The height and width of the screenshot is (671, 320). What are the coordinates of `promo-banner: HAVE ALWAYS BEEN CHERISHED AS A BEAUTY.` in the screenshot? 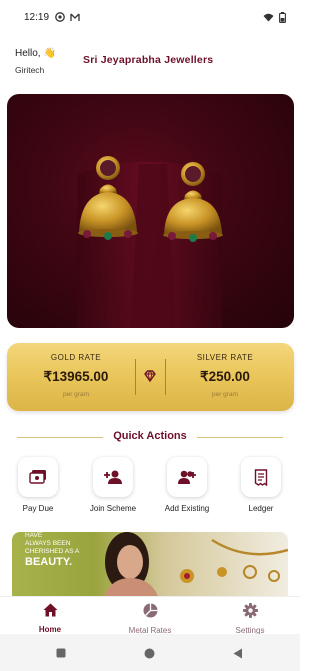 It's located at (150, 564).